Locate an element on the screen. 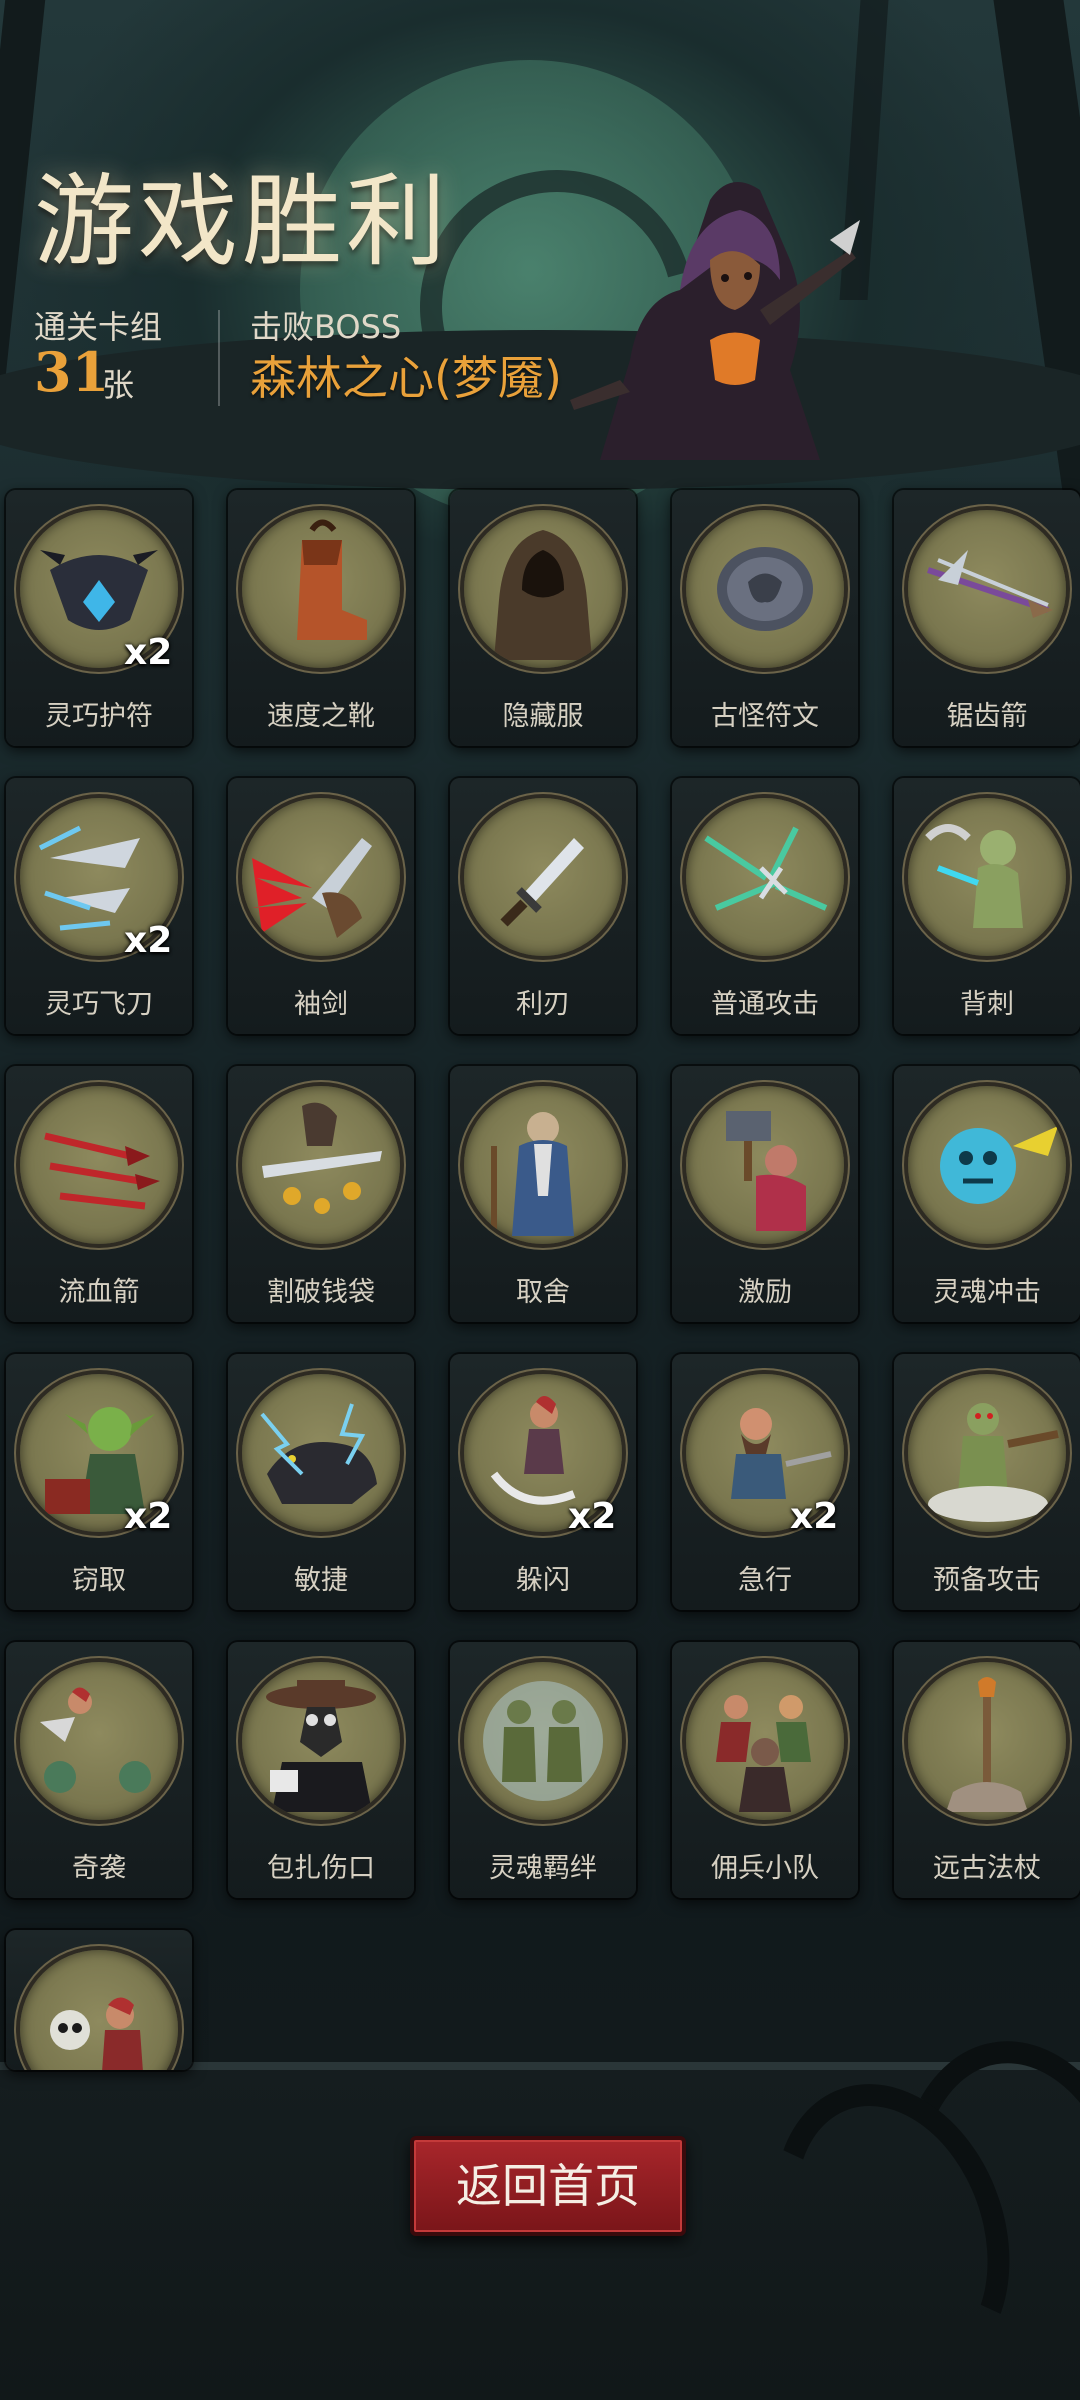  boot-icon is located at coordinates (321, 589).